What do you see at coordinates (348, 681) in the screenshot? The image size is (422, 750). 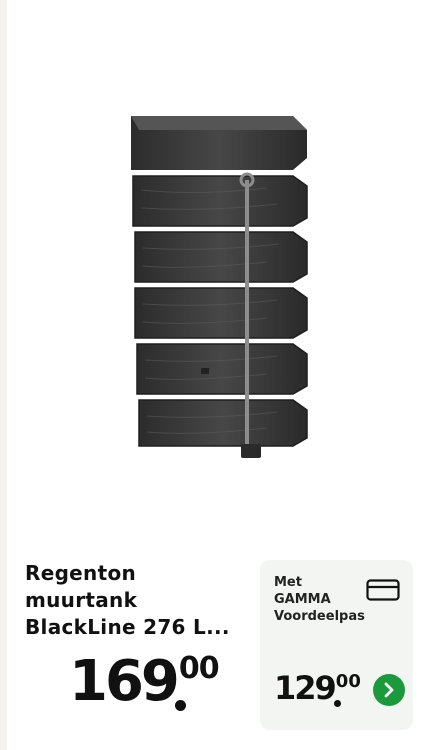 I see `loyalty-price-decimals: 00` at bounding box center [348, 681].